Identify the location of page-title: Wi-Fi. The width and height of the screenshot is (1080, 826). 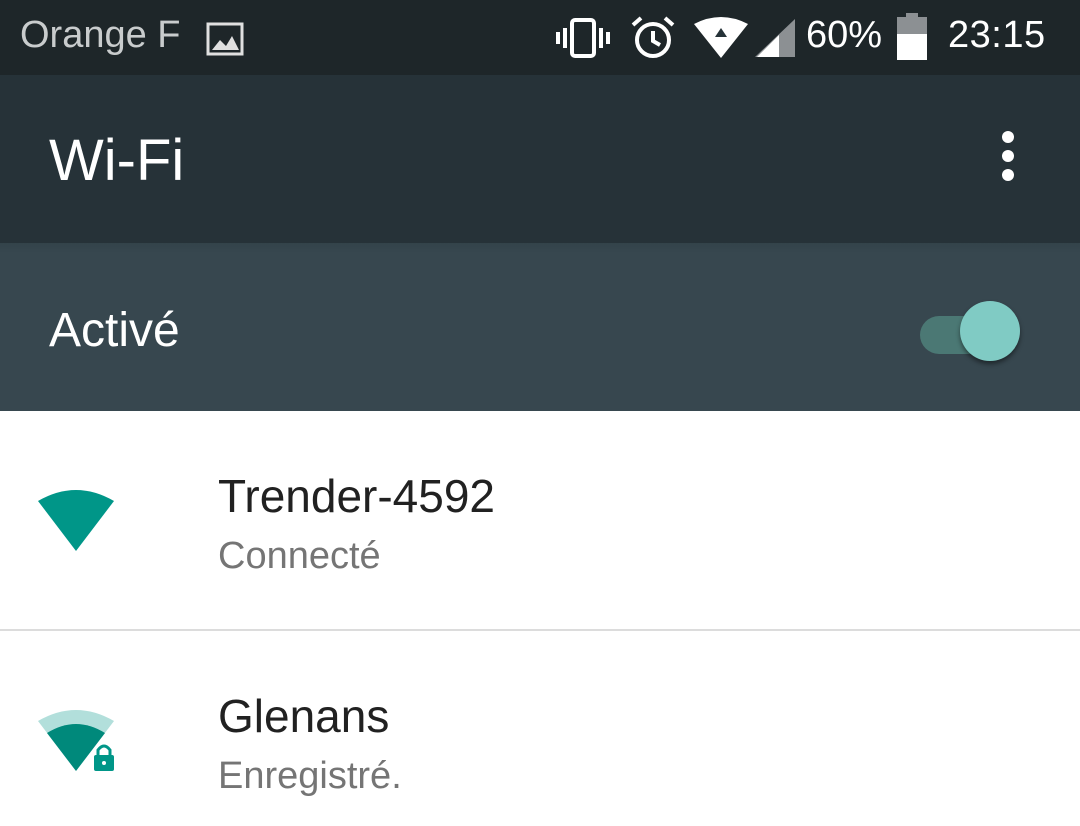
(117, 160).